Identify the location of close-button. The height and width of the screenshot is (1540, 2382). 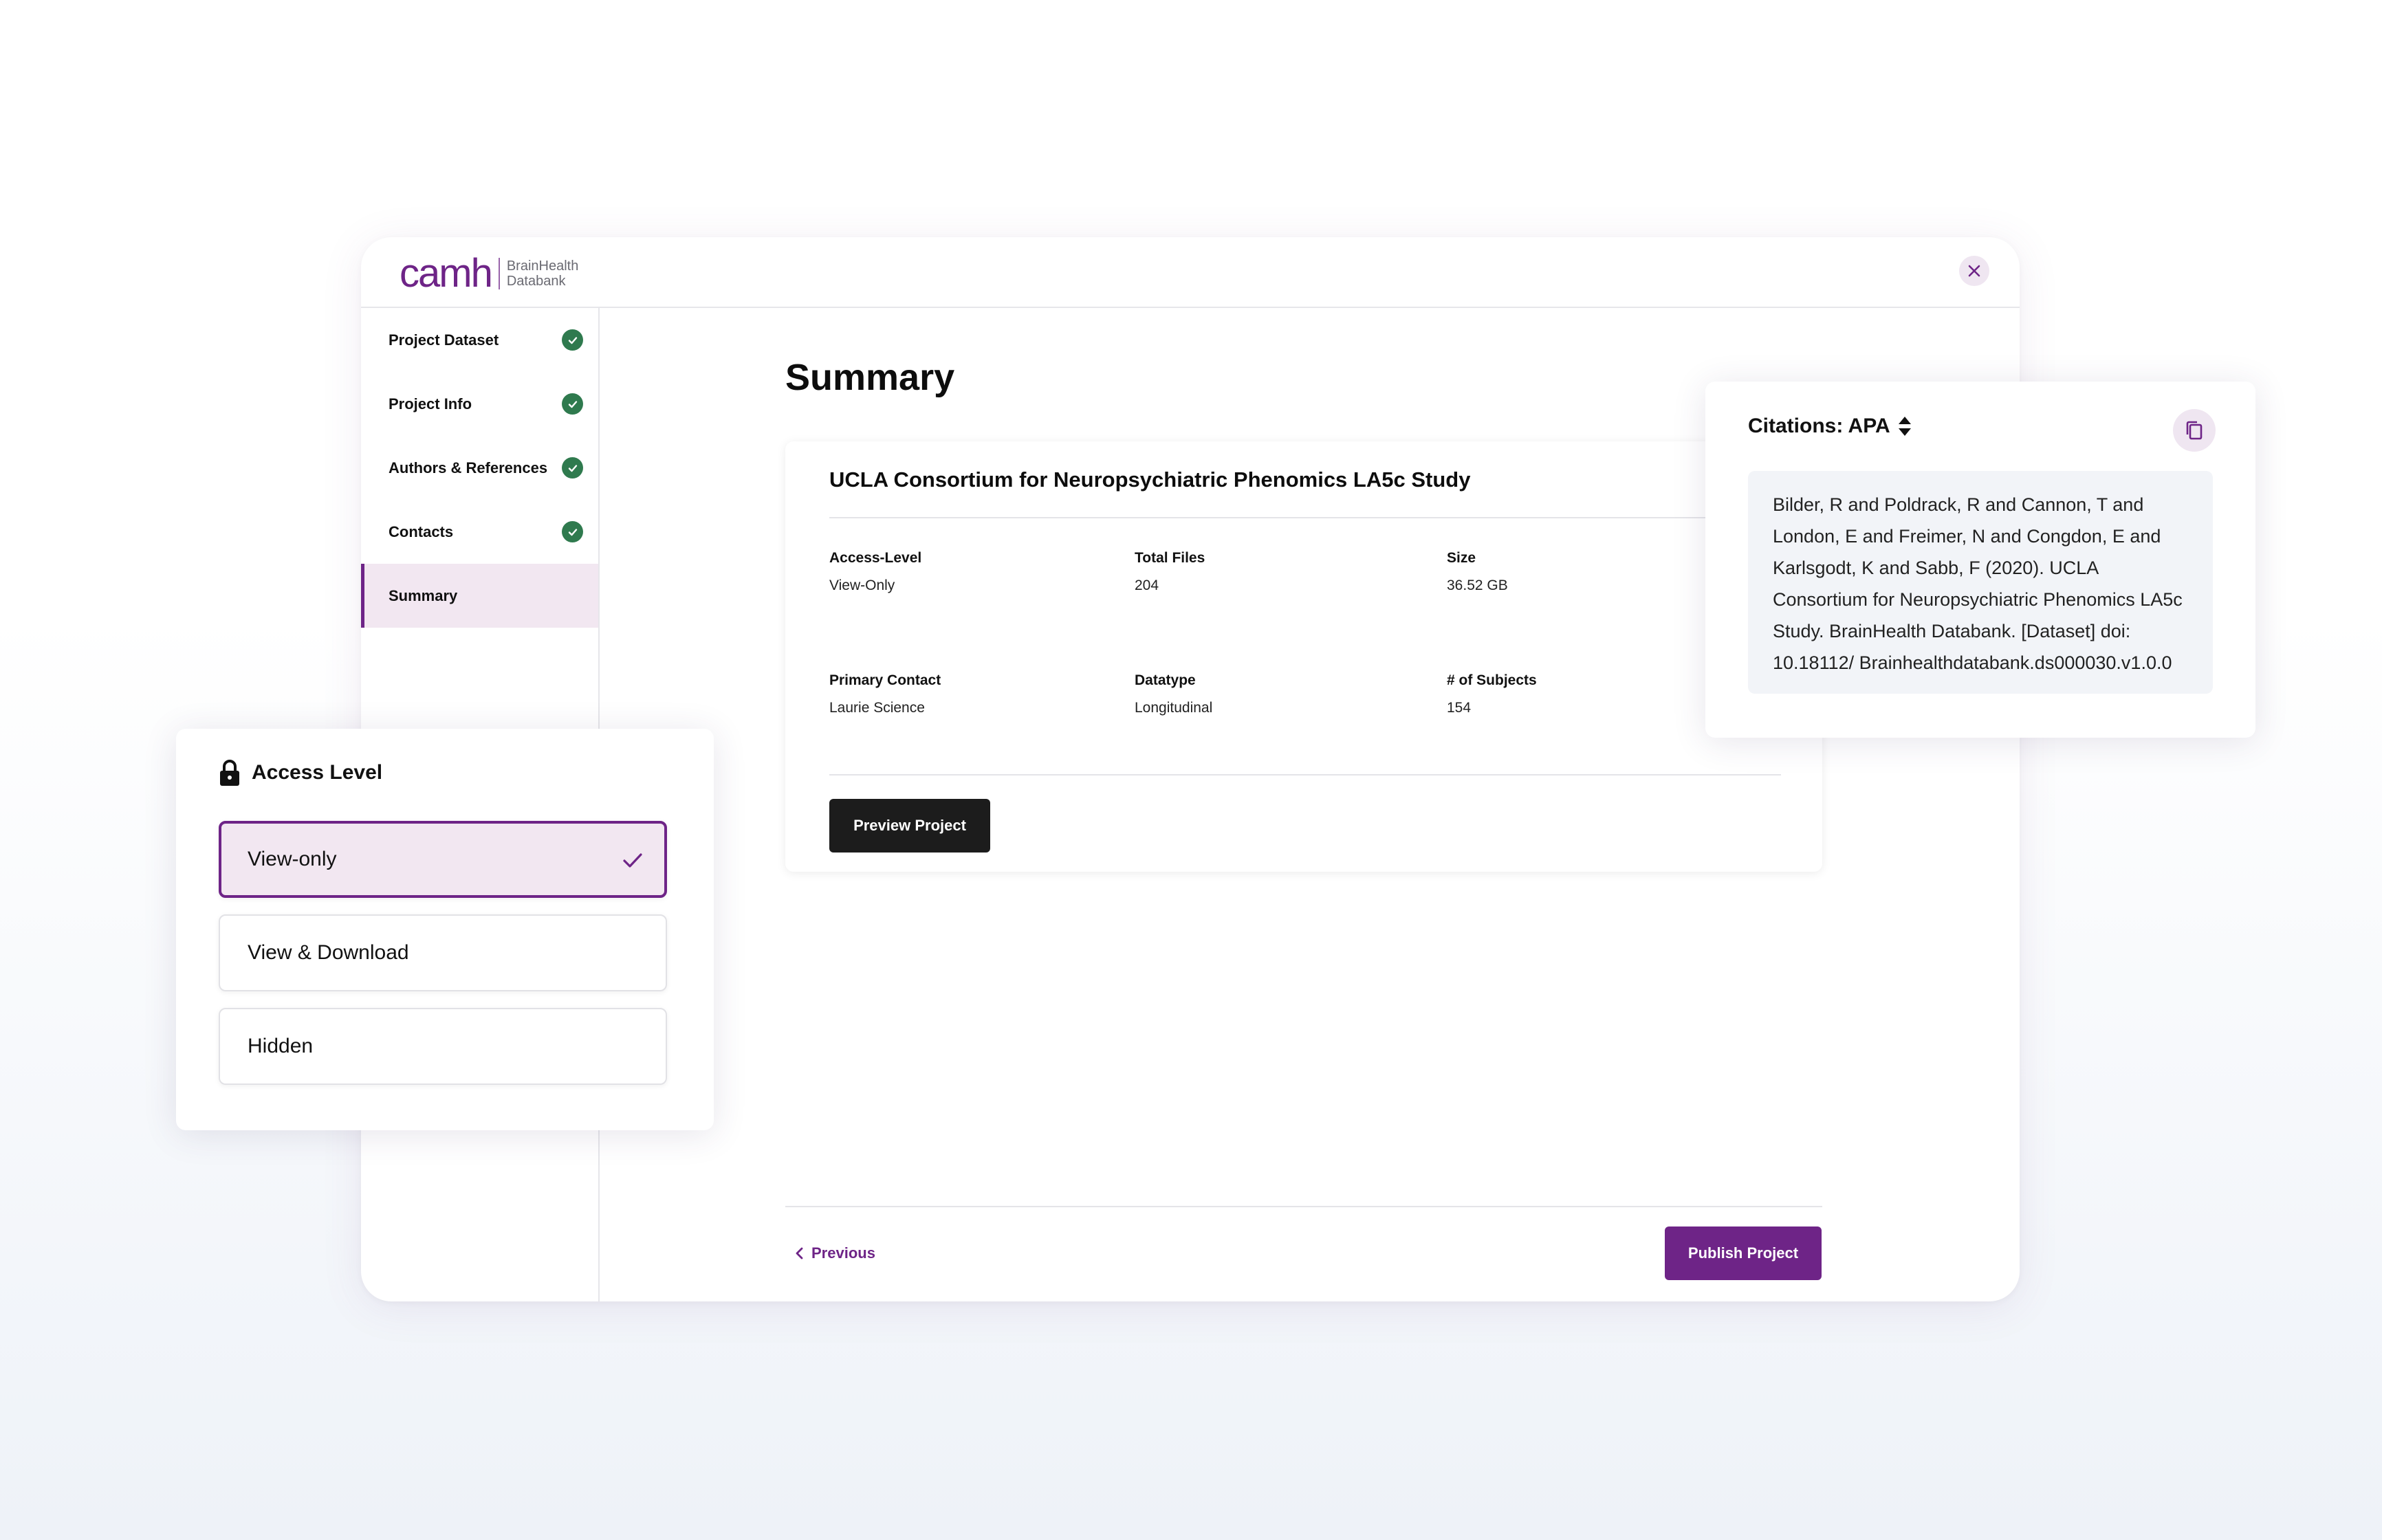
(1974, 271).